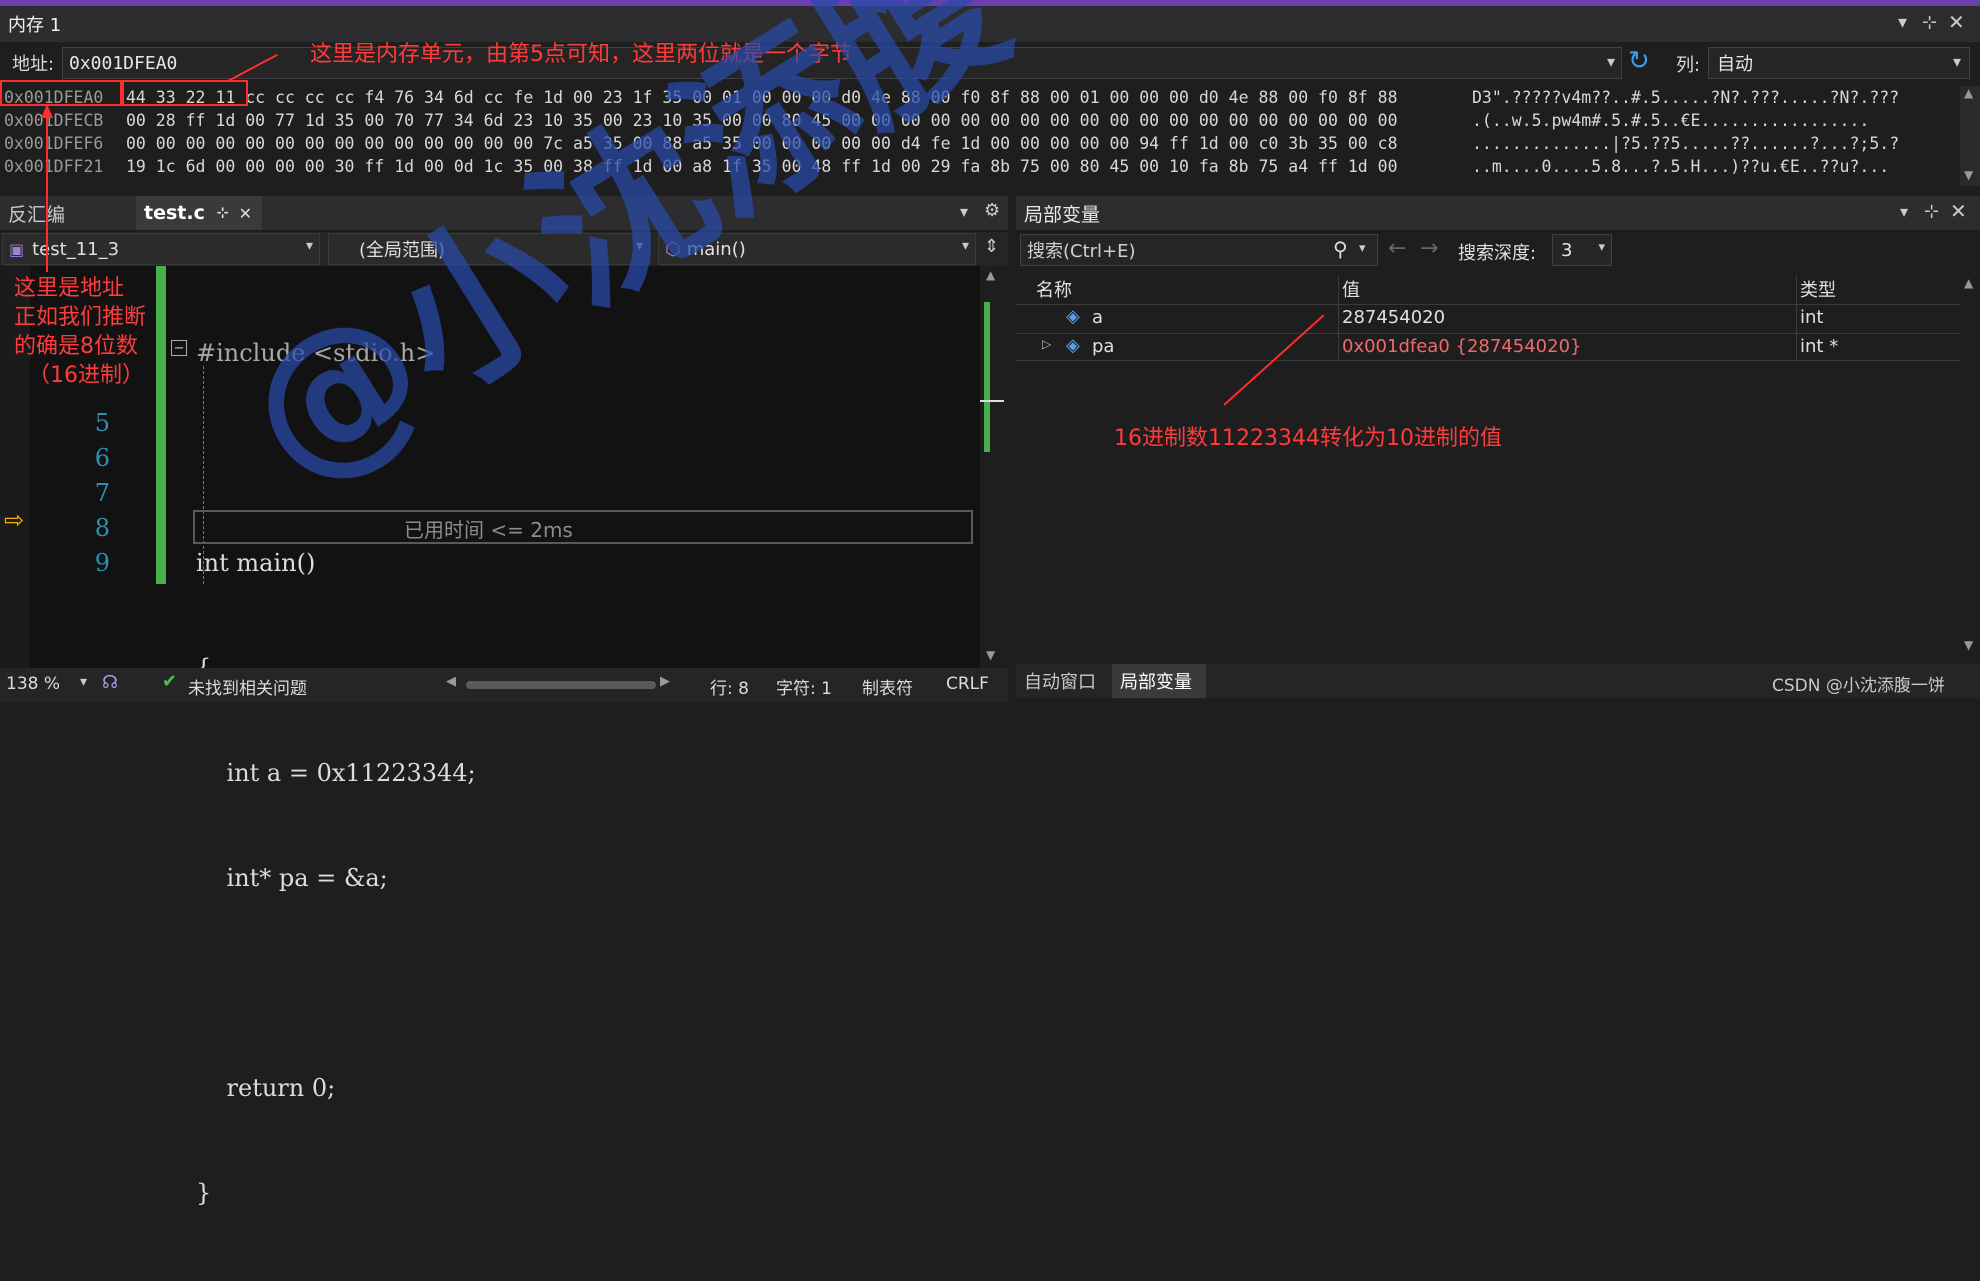 The image size is (1980, 1281). I want to click on locals-title: 局部变量, so click(1062, 214).